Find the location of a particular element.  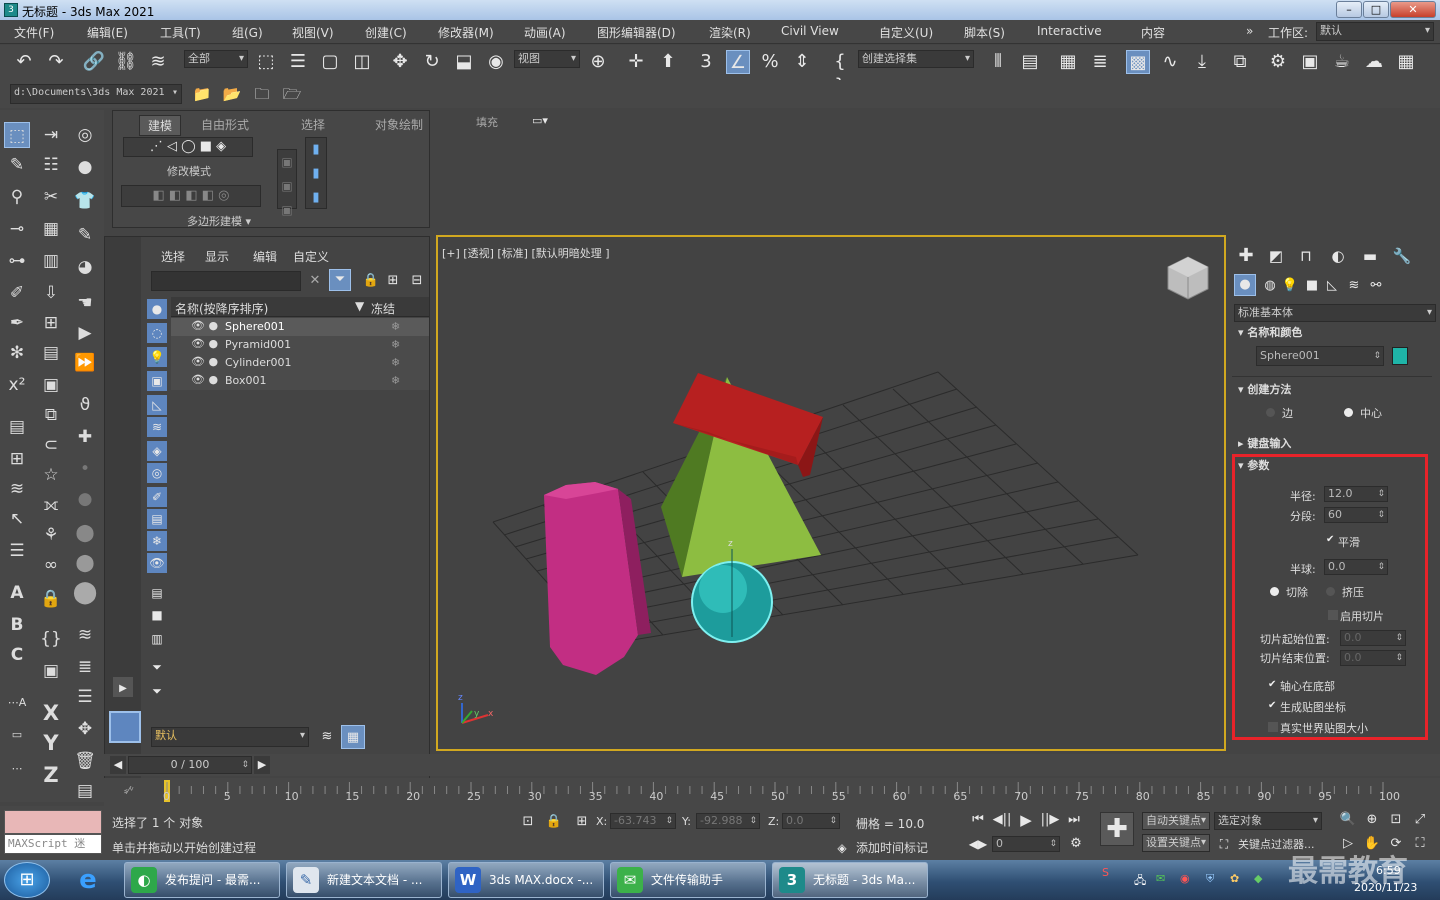

select-tool-icon: ⬚ is located at coordinates (17, 135).